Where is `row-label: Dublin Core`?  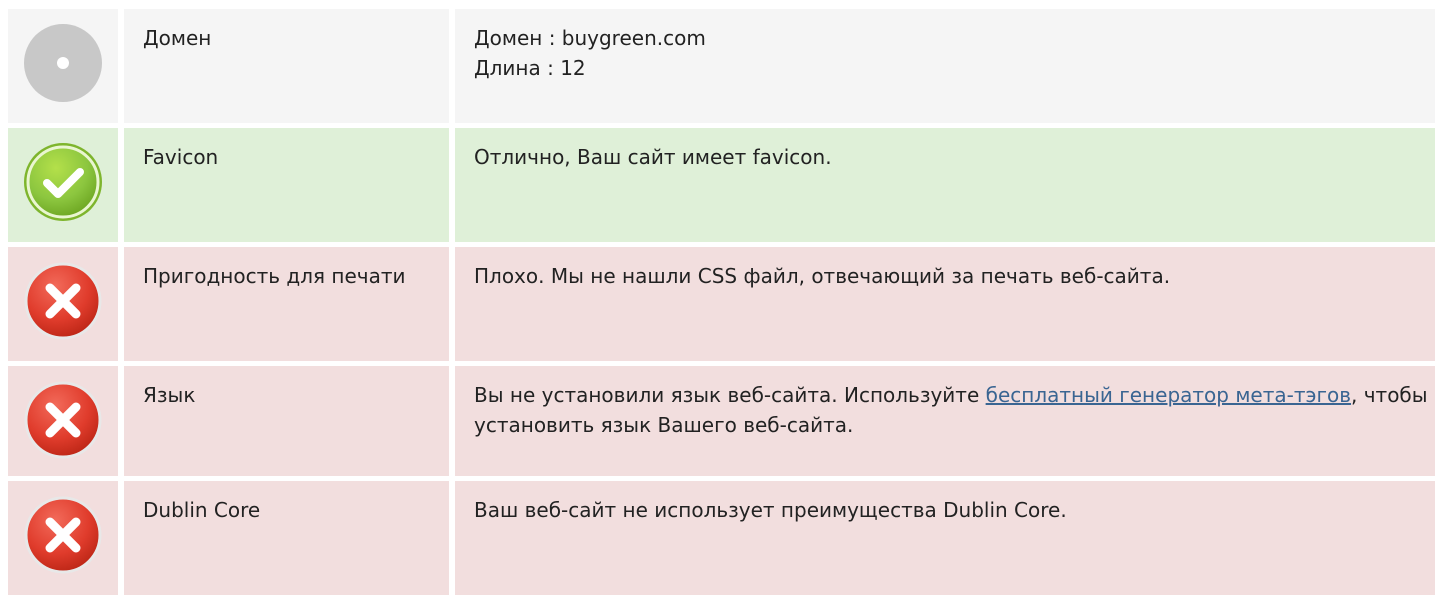 row-label: Dublin Core is located at coordinates (286, 538).